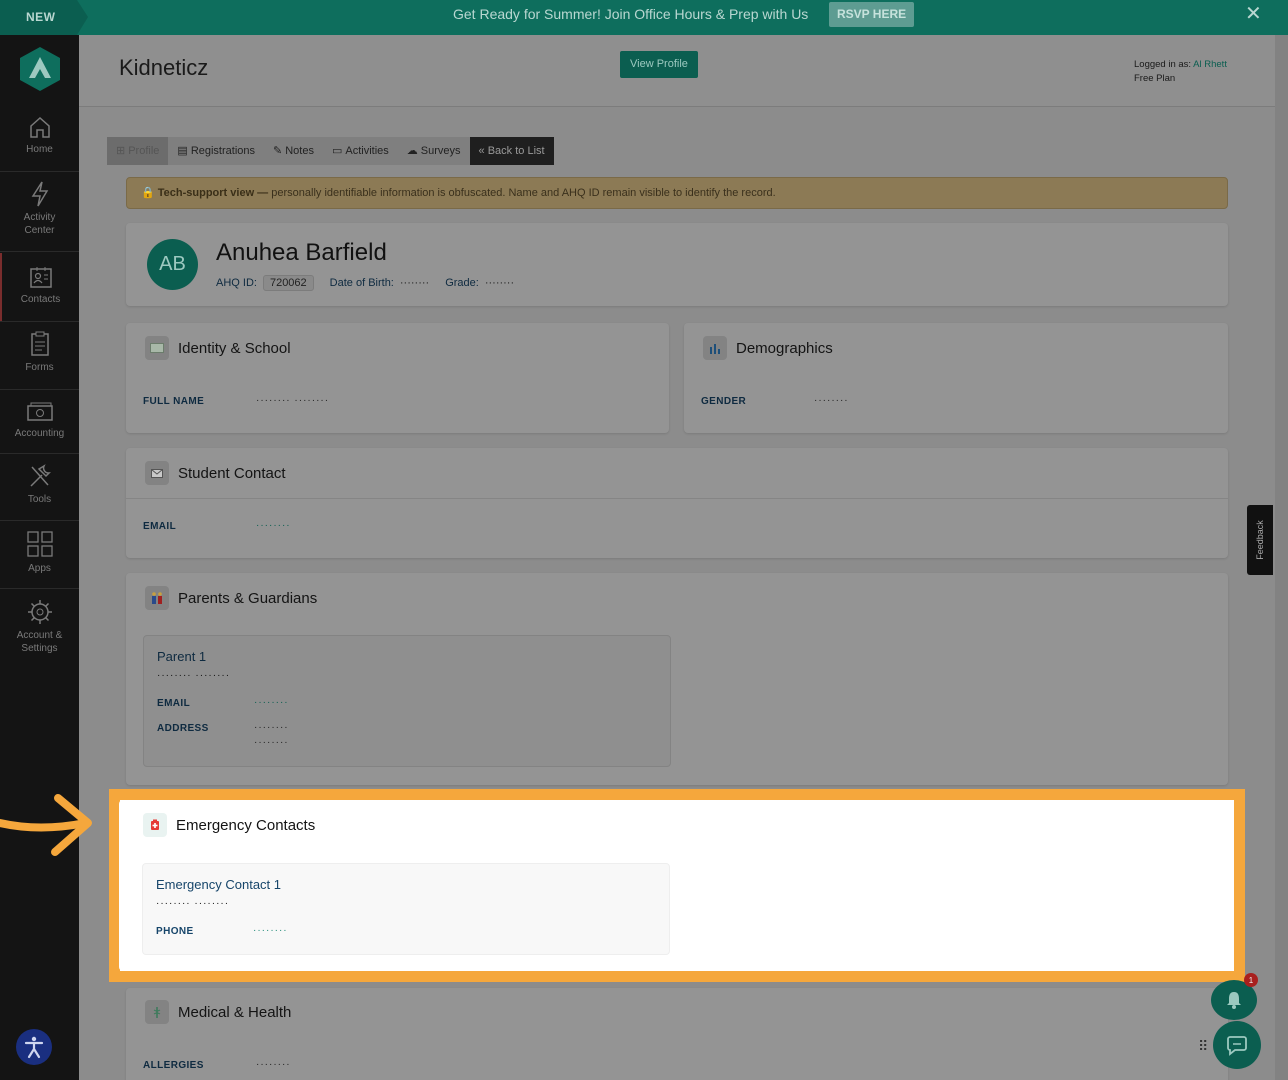  What do you see at coordinates (183, 728) in the screenshot?
I see `parent-address-label: ADDRESS` at bounding box center [183, 728].